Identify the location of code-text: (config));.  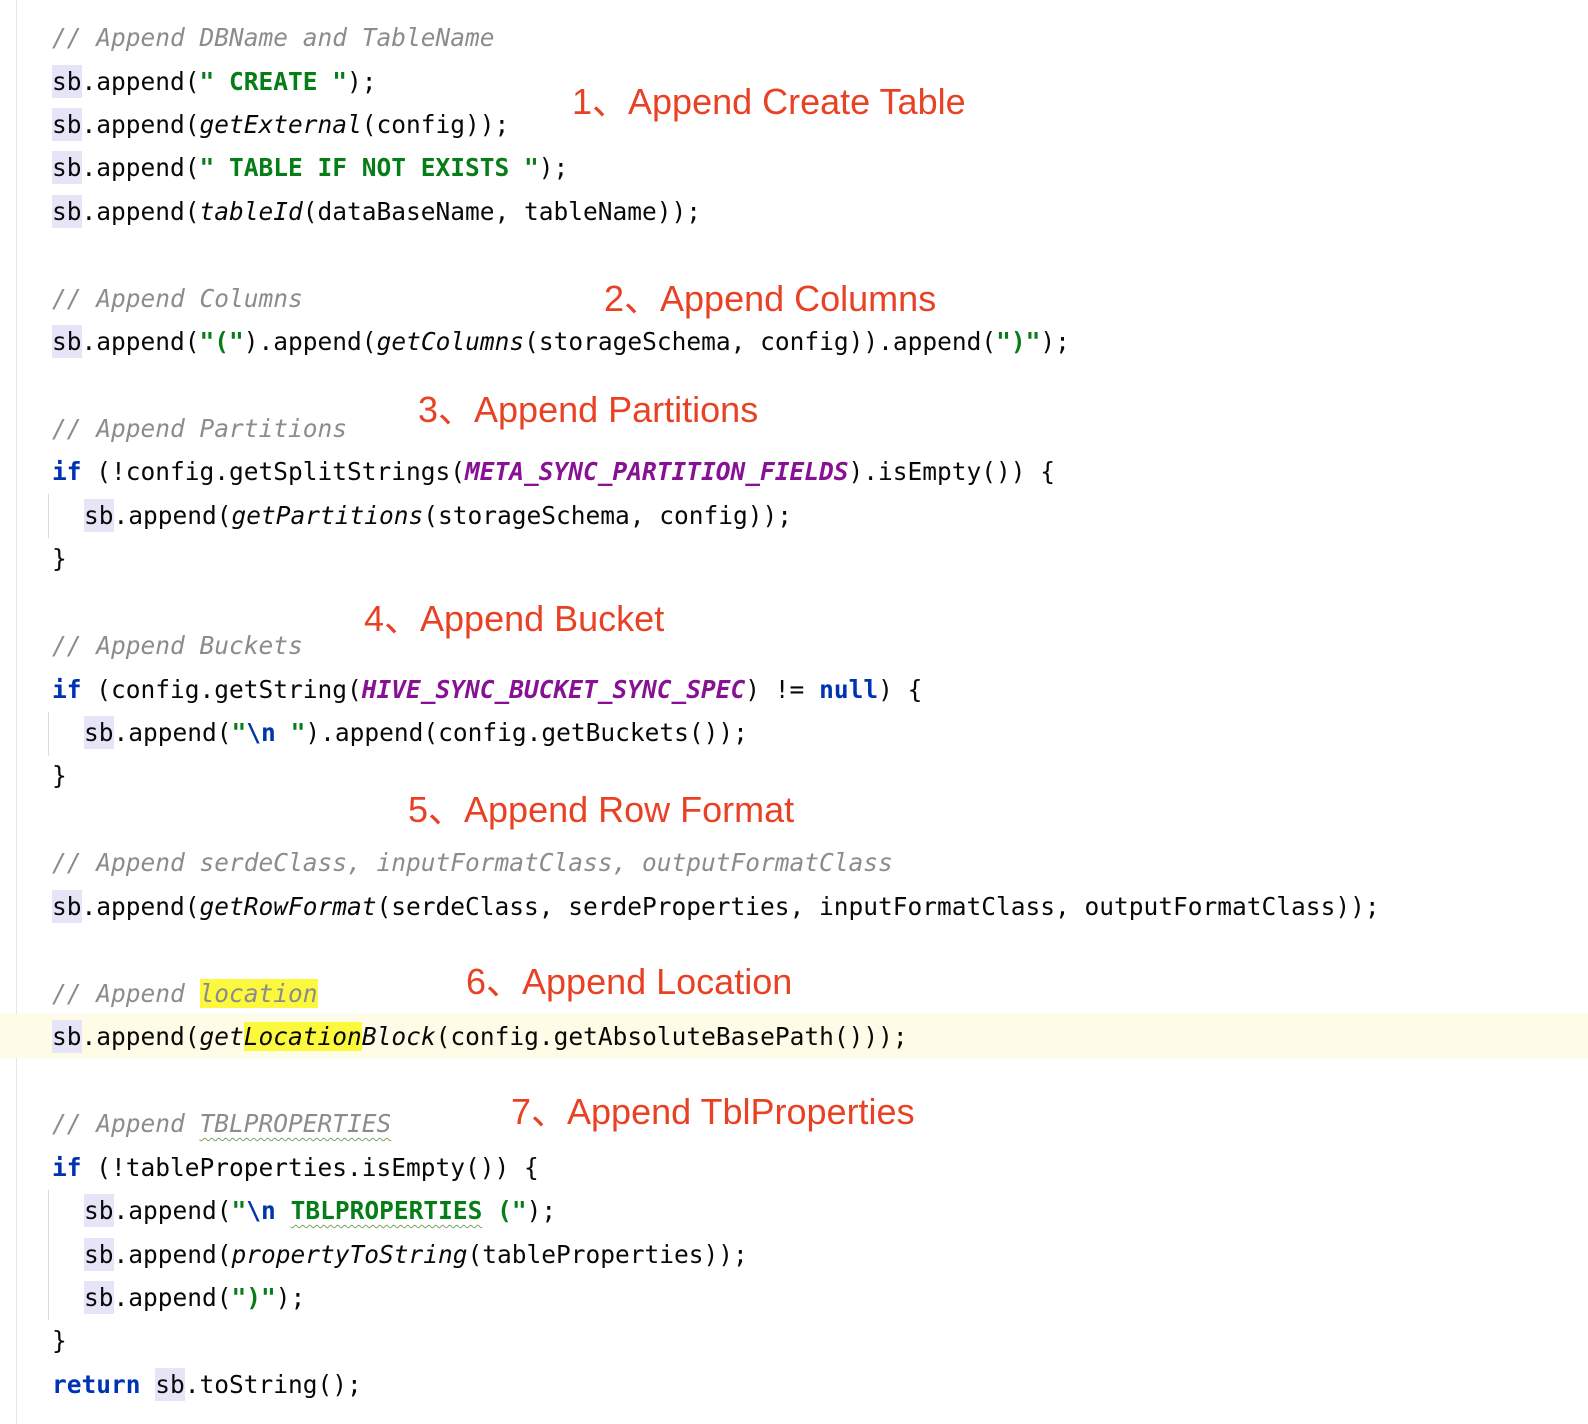
(435, 124).